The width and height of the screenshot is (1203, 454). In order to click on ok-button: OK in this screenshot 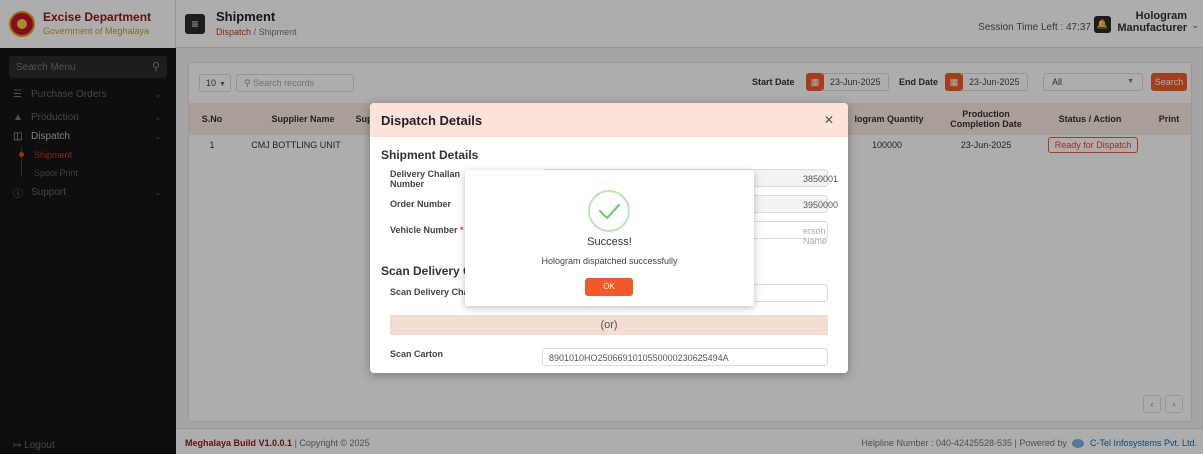, I will do `click(609, 287)`.